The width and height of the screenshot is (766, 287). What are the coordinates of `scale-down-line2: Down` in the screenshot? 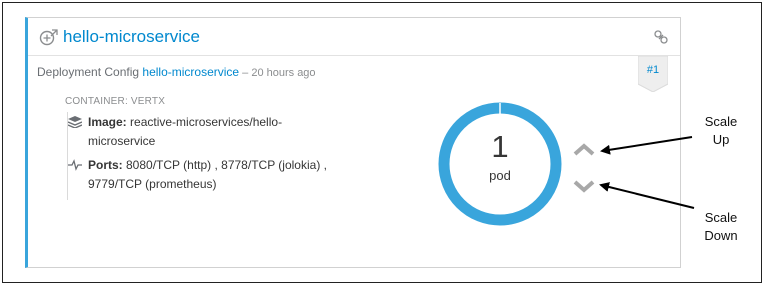 It's located at (721, 235).